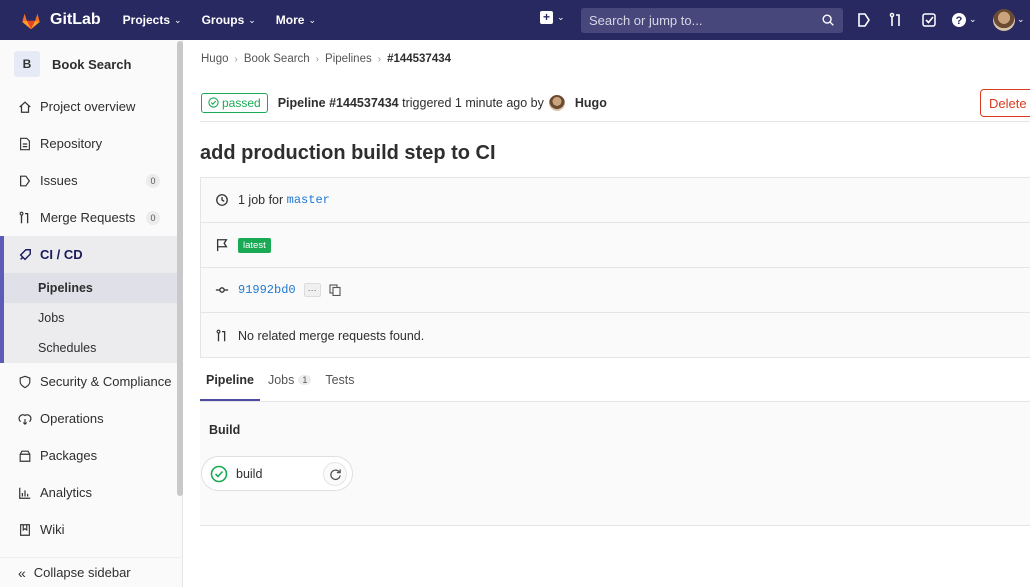  I want to click on sidebar-item-label: Operations, so click(72, 418).